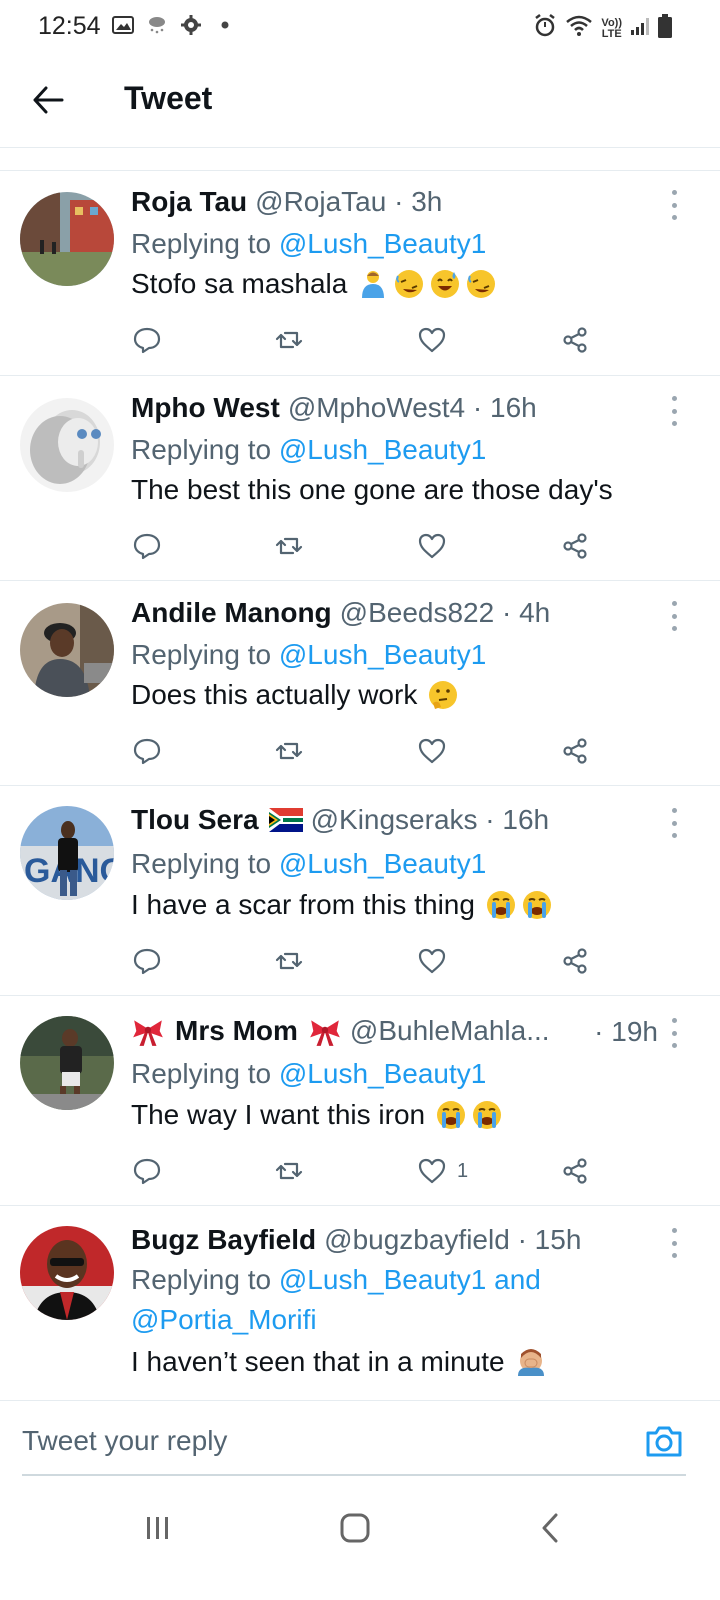 The height and width of the screenshot is (1600, 720). What do you see at coordinates (231, 613) in the screenshot?
I see `author-name: Andile Manong` at bounding box center [231, 613].